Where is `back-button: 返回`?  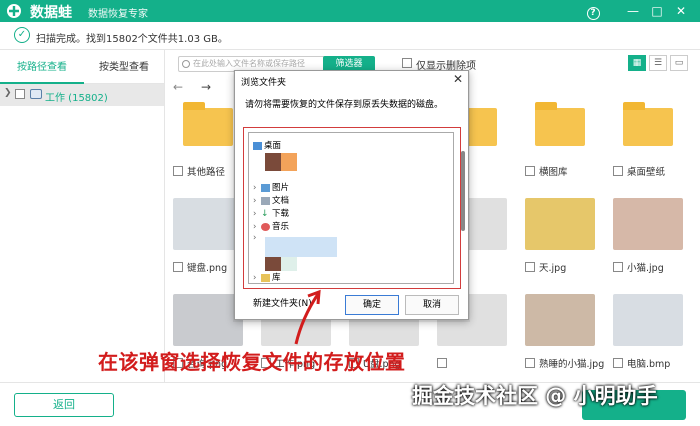 back-button: 返回 is located at coordinates (64, 405).